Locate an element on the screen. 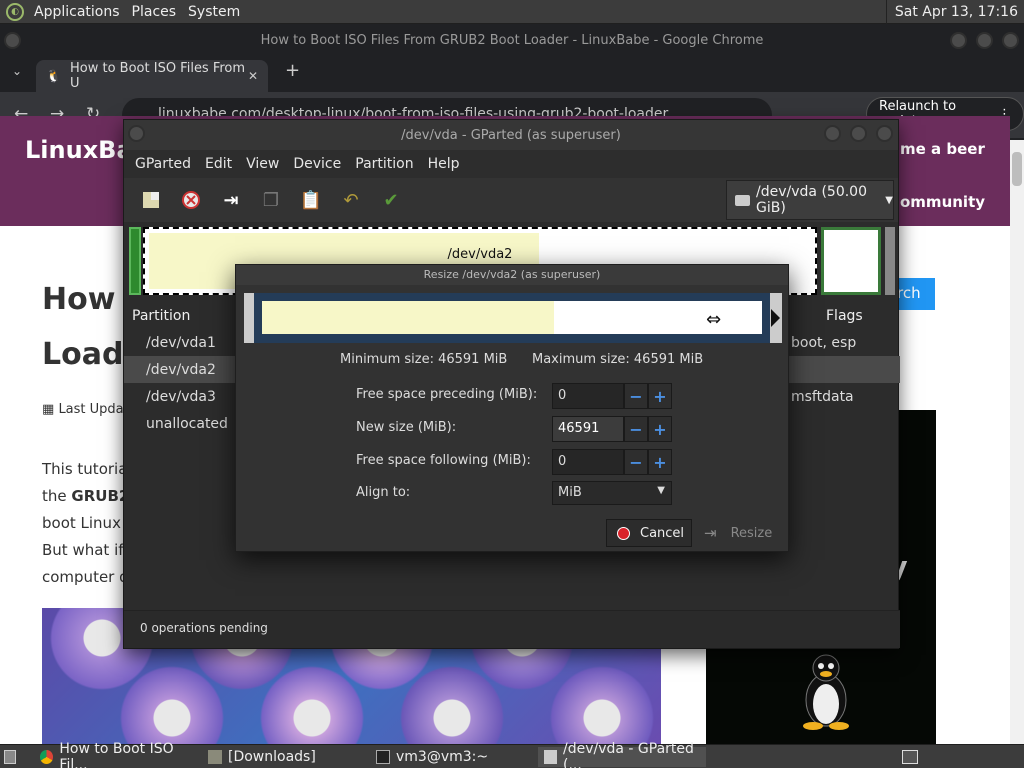 Image resolution: width=1024 pixels, height=768 pixels. last-updated-text: Last Updat is located at coordinates (93, 409).